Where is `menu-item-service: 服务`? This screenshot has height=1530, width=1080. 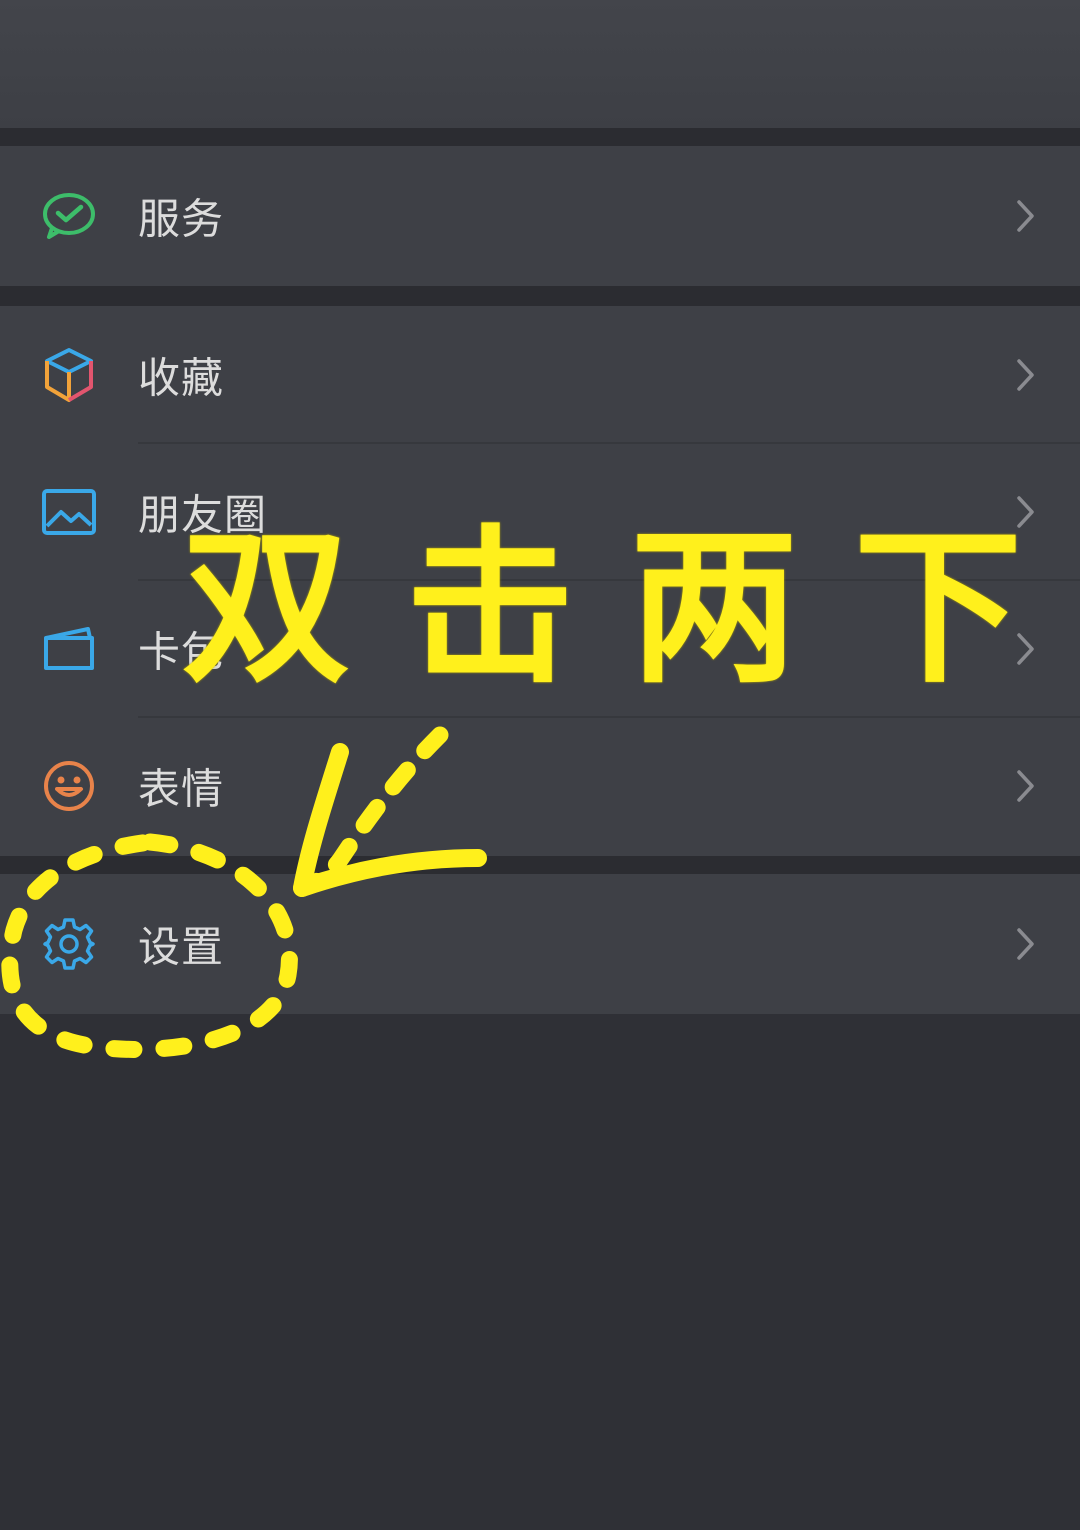 menu-item-service: 服务 is located at coordinates (540, 216).